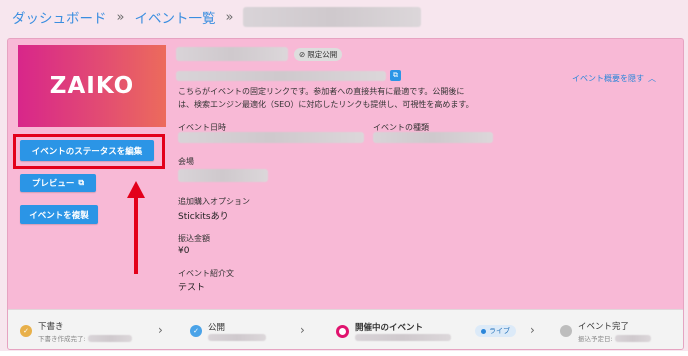  I want to click on step-live: 開催中のイベント ライブ, so click(426, 329).